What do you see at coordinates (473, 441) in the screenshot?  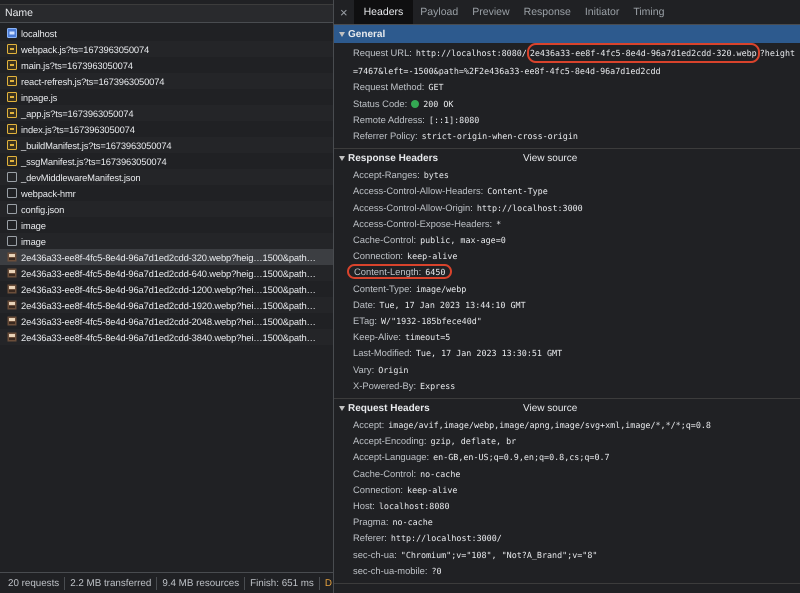 I see `header-value: gzip, deflate, br` at bounding box center [473, 441].